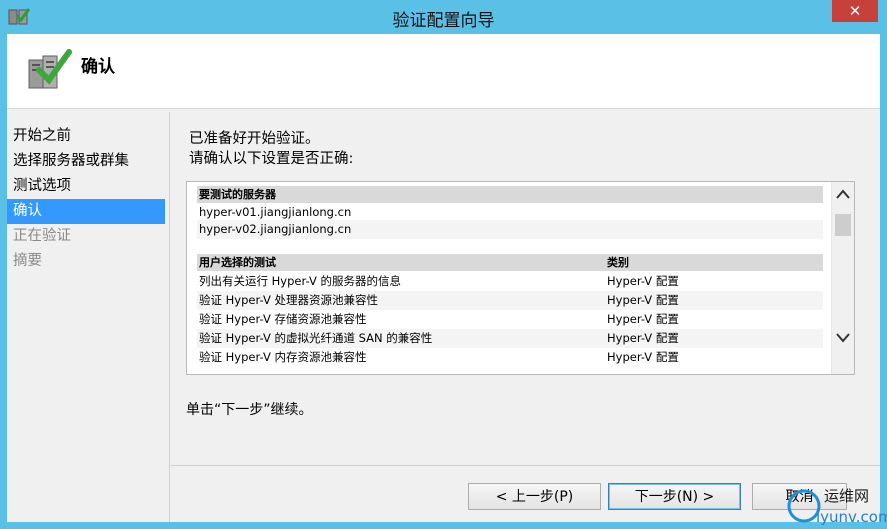 The width and height of the screenshot is (887, 529). Describe the element at coordinates (316, 338) in the screenshot. I see `test-name: 验证 Hyper-V 的虚拟光纤通道 SAN 的兼容性` at that location.